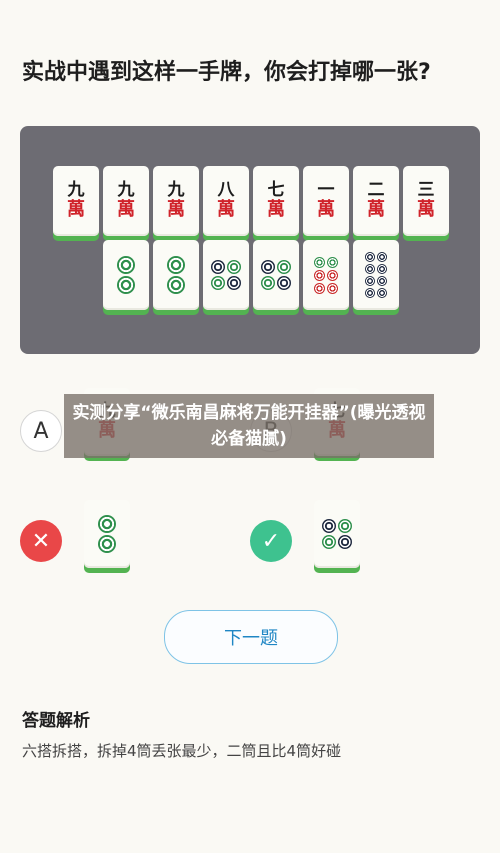  What do you see at coordinates (276, 190) in the screenshot?
I see `tile-rank: 七` at bounding box center [276, 190].